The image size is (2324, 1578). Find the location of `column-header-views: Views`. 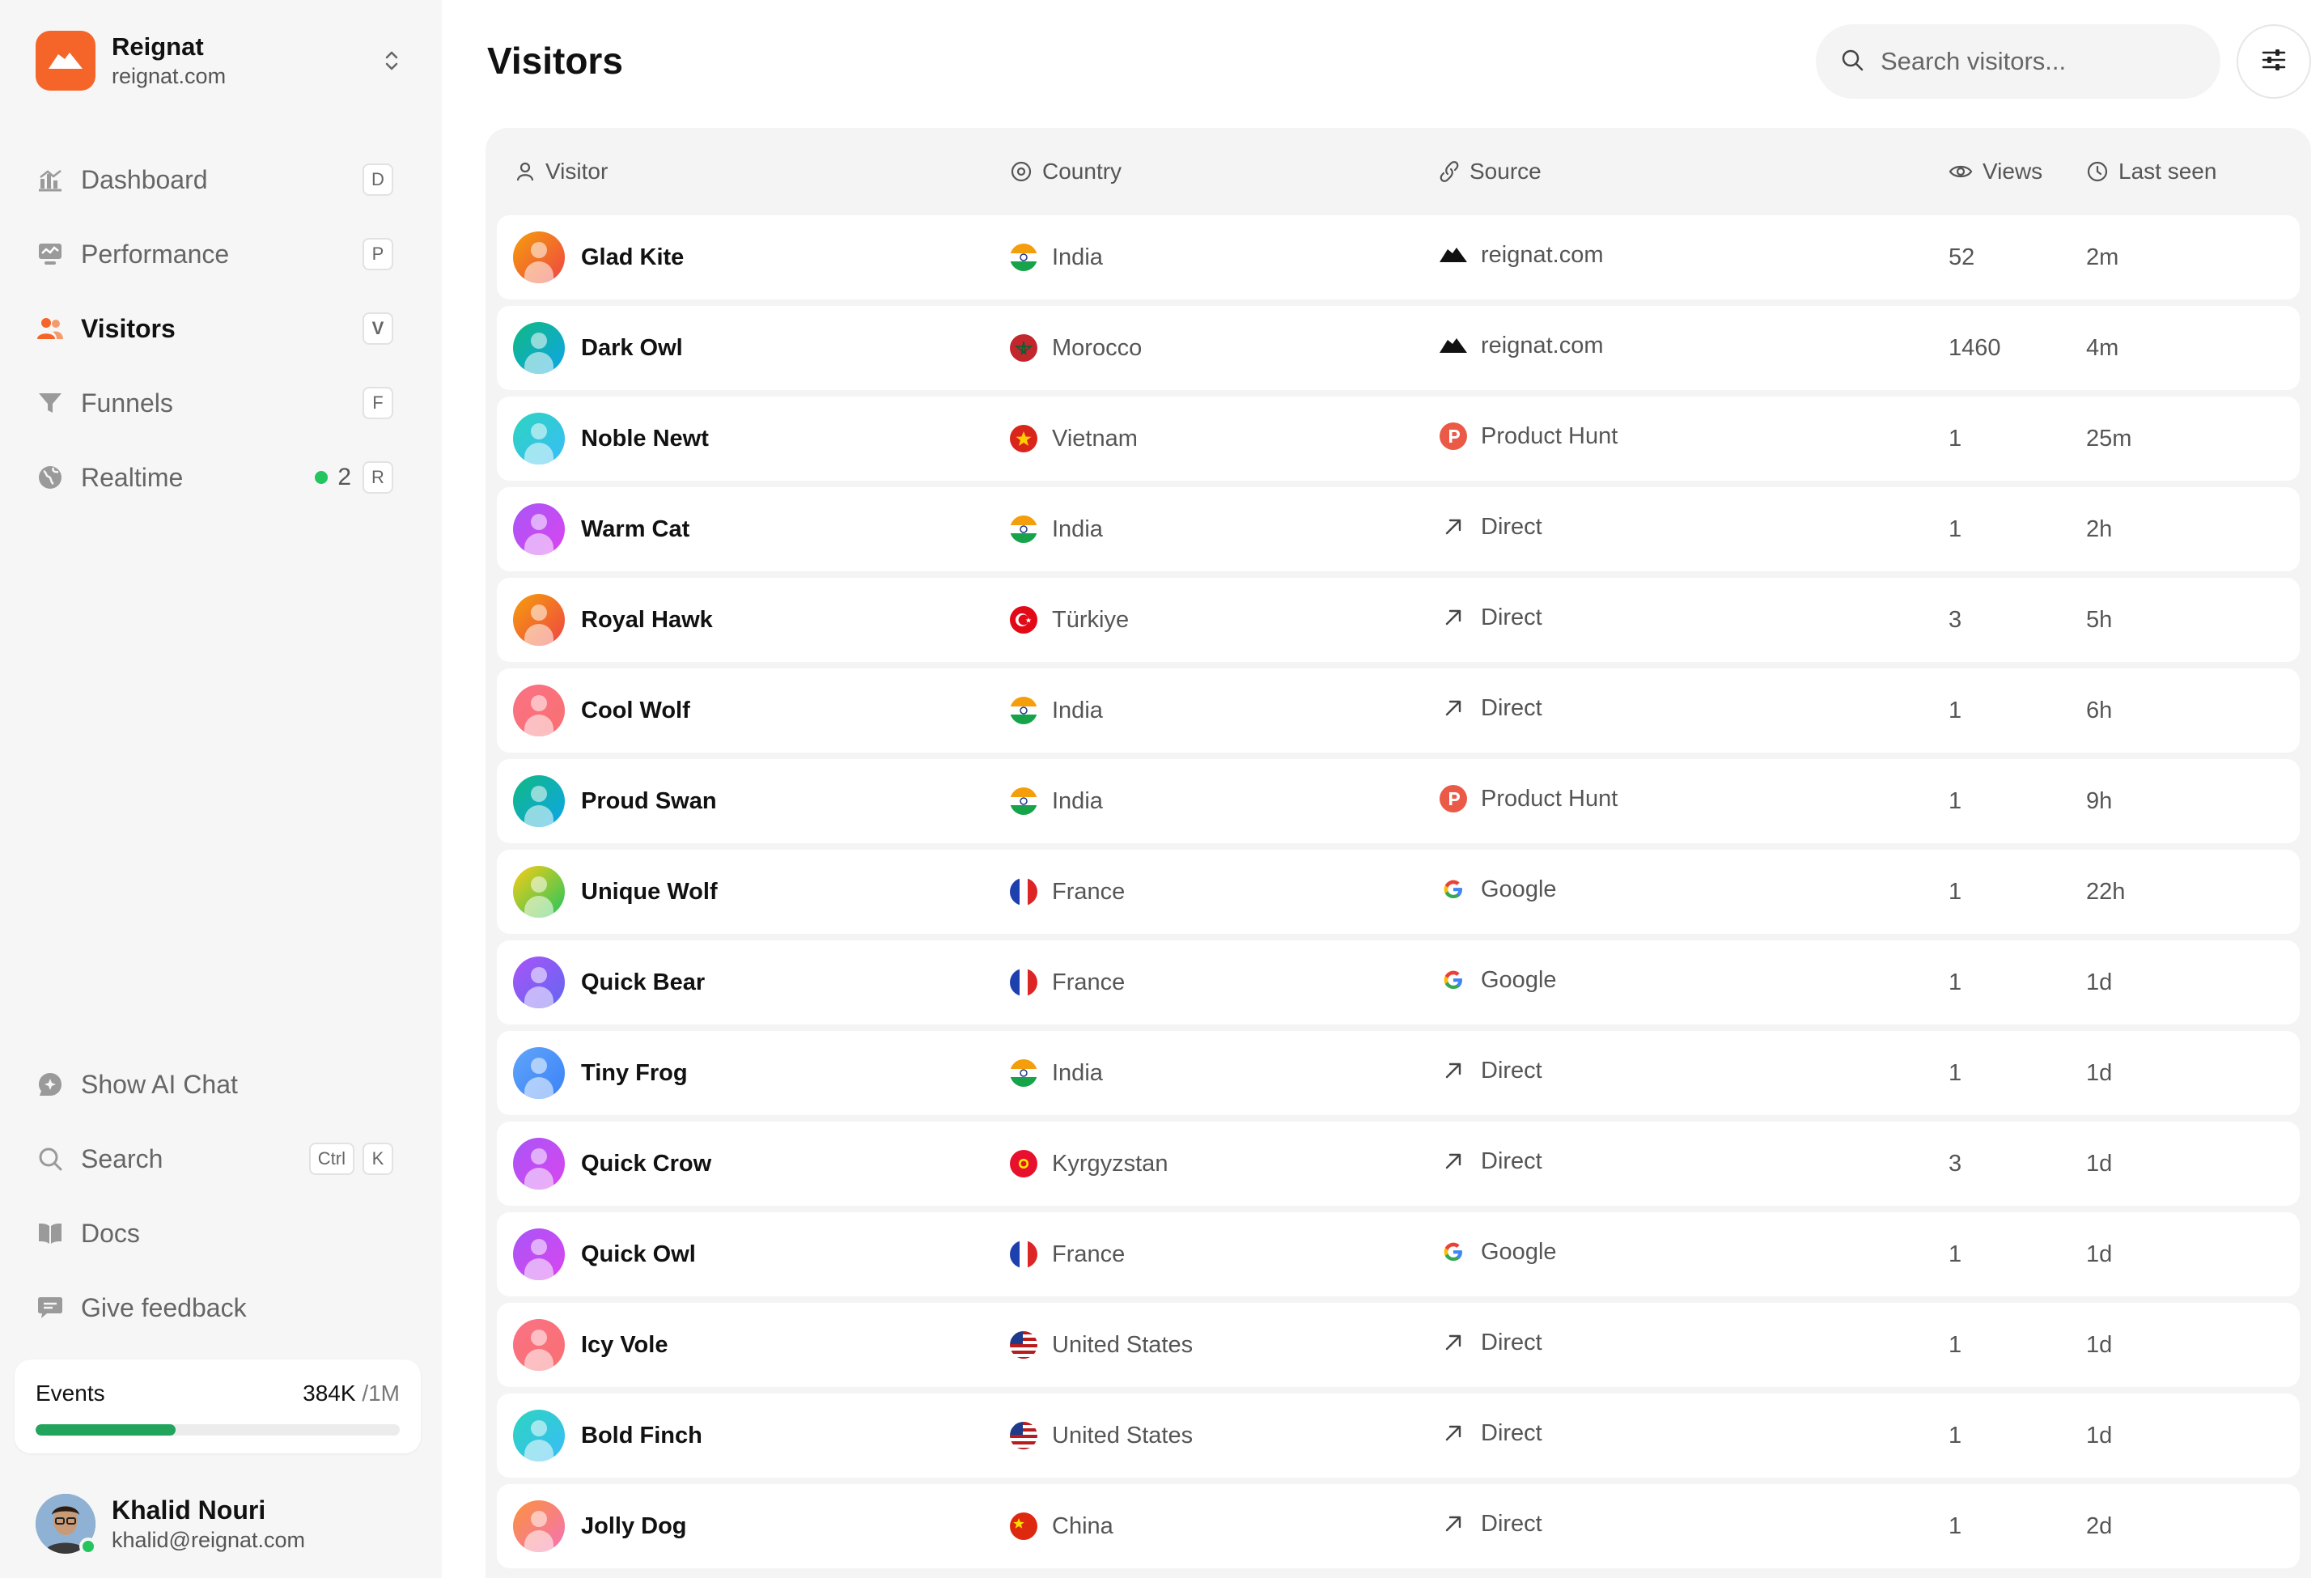

column-header-views: Views is located at coordinates (2018, 172).